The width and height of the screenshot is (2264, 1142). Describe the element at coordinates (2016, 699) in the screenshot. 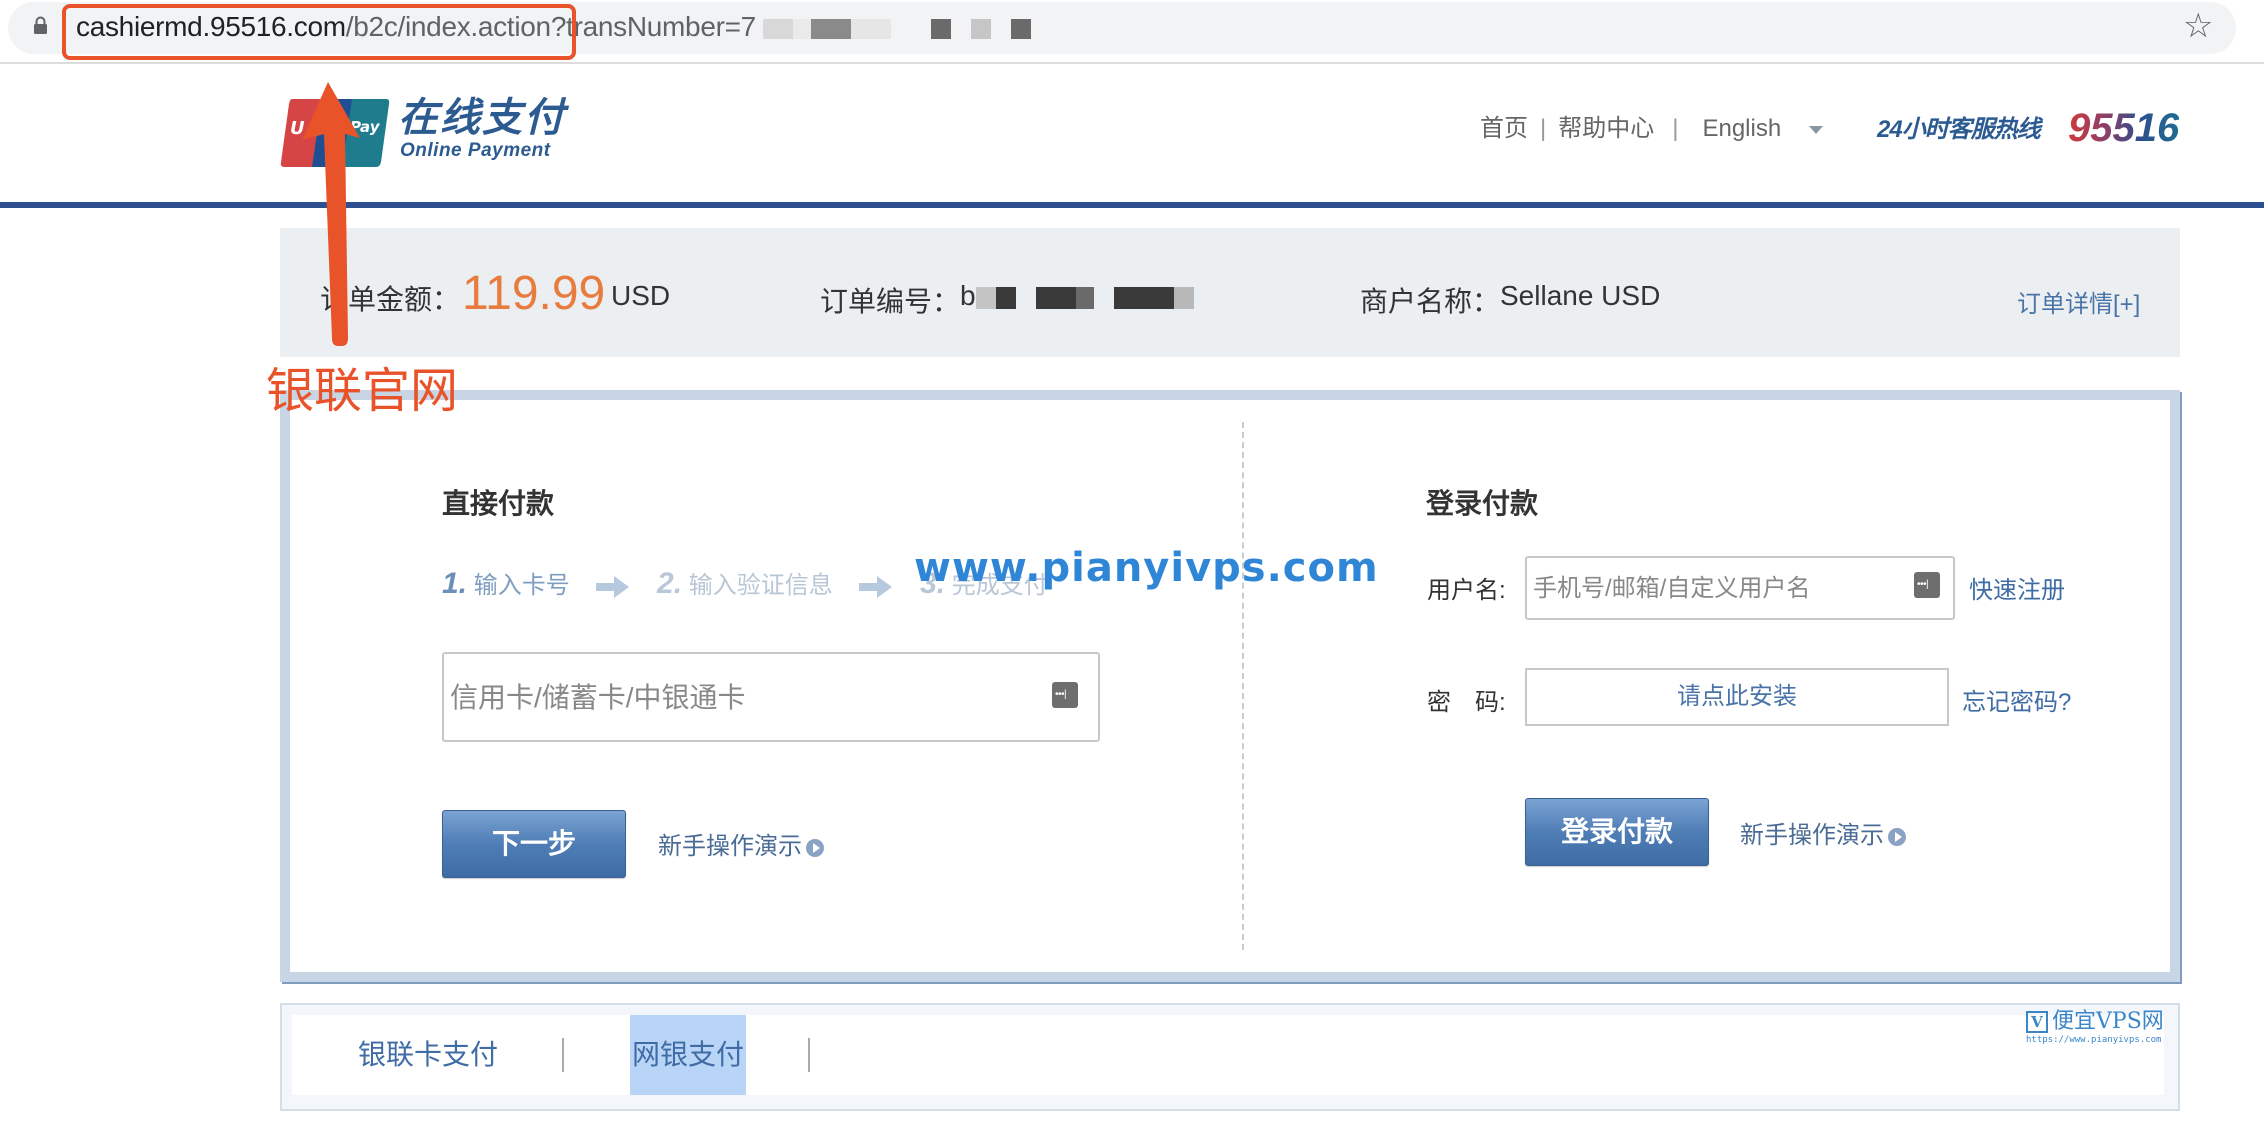

I see `forgot-password-link: 忘记密码?` at that location.